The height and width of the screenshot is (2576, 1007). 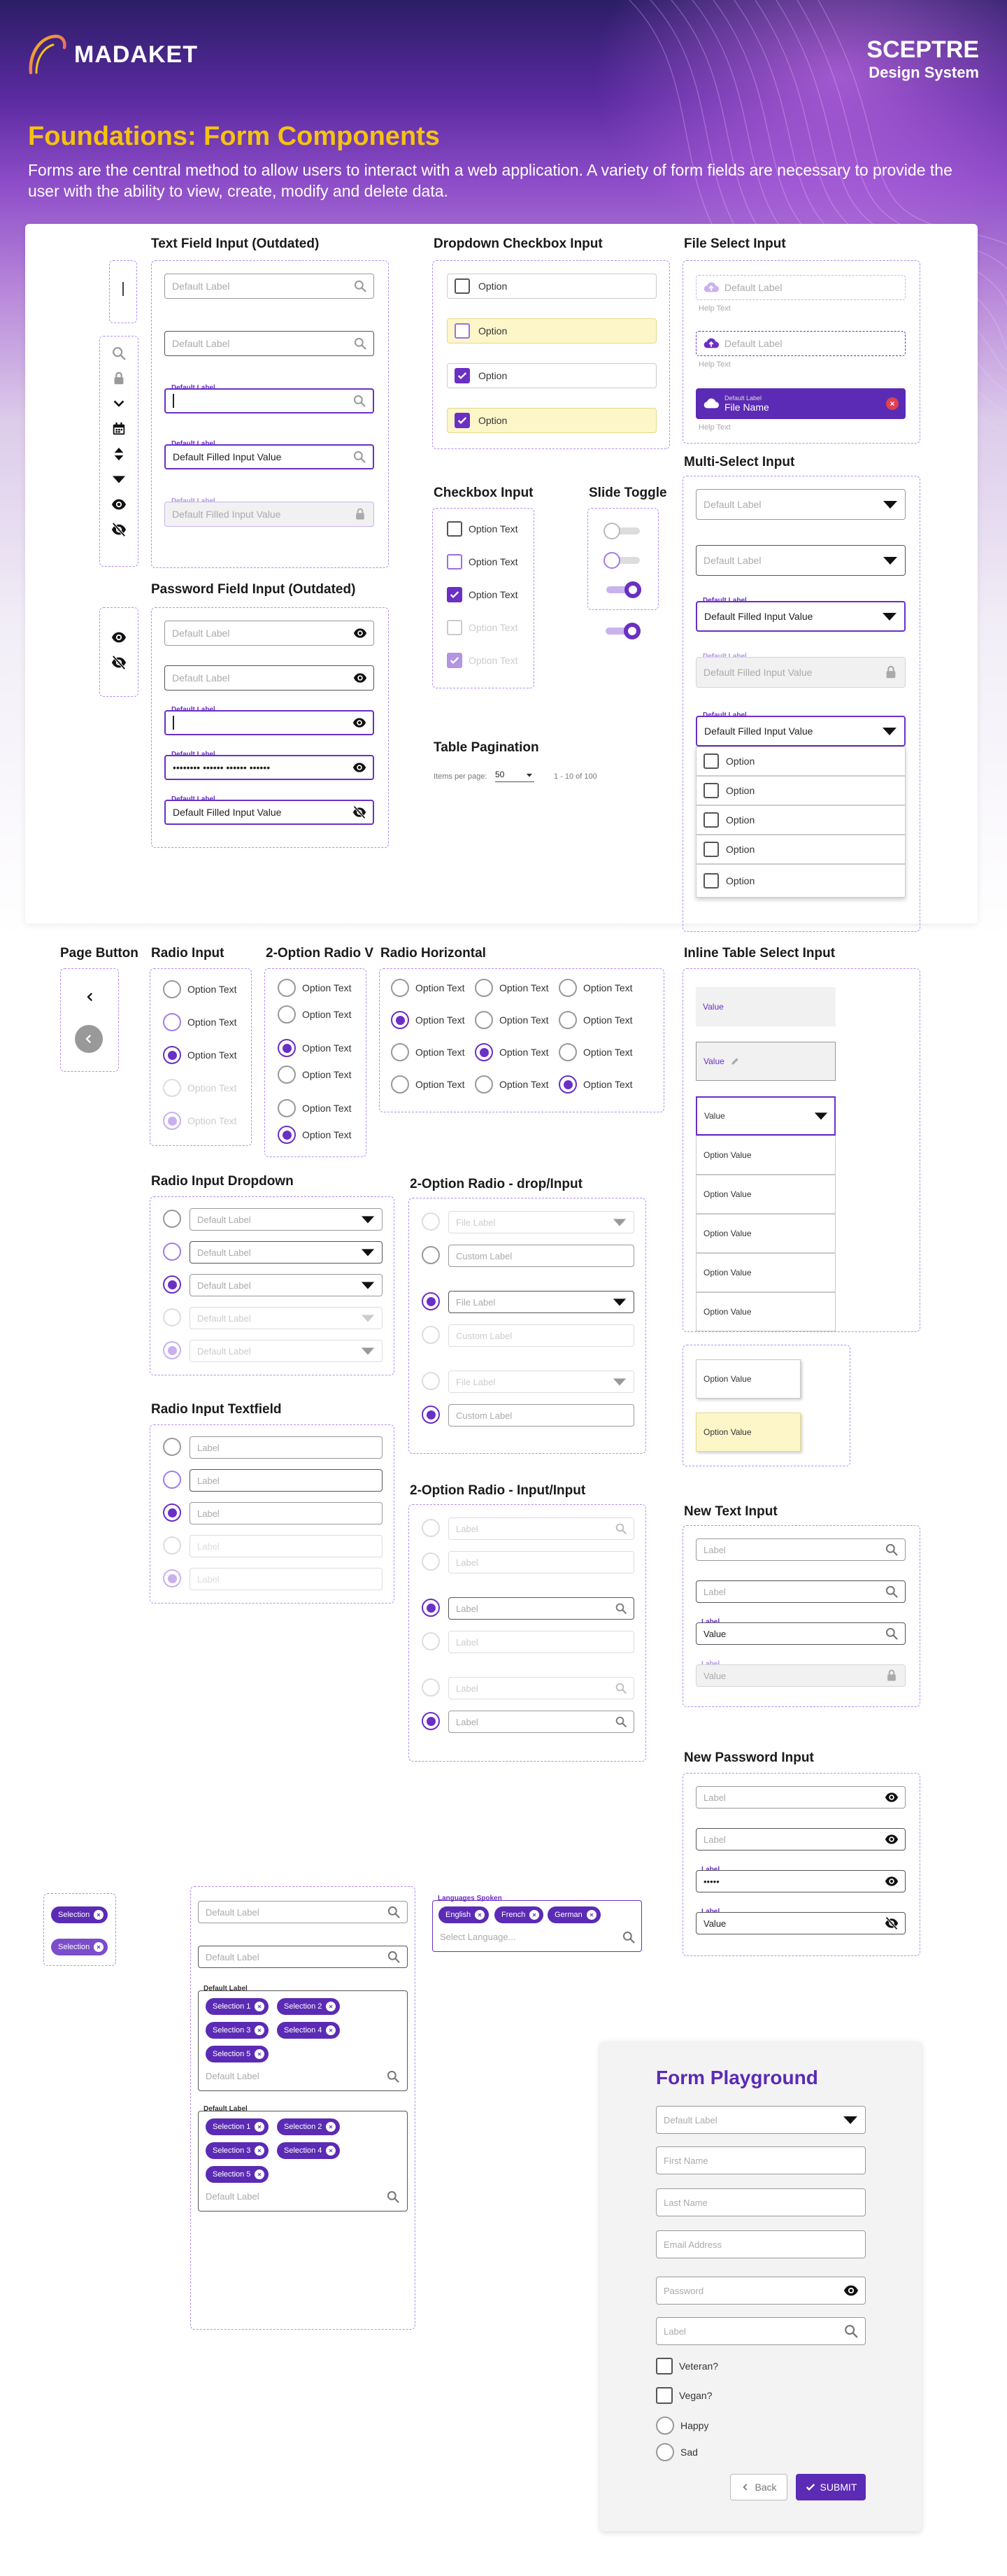 What do you see at coordinates (766, 1006) in the screenshot?
I see `inline-select-cell: Value` at bounding box center [766, 1006].